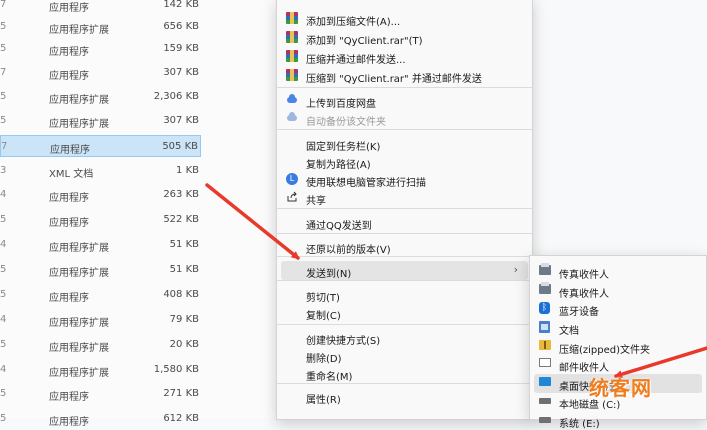 The height and width of the screenshot is (430, 707). What do you see at coordinates (579, 312) in the screenshot?
I see `submenu-item-label: 蓝牙设备` at bounding box center [579, 312].